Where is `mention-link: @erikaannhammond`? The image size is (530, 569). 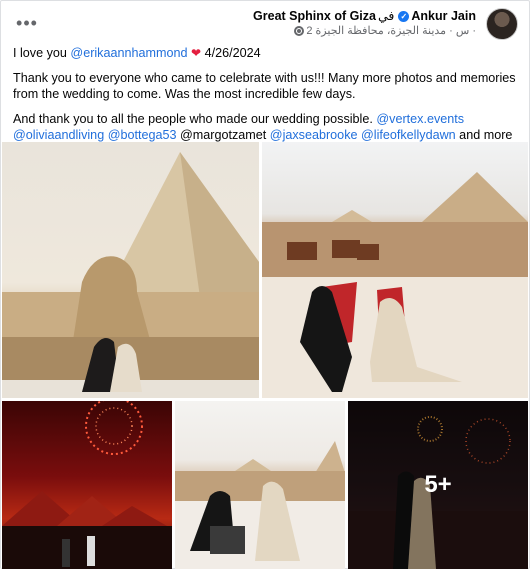
mention-link: @erikaannhammond is located at coordinates (128, 53).